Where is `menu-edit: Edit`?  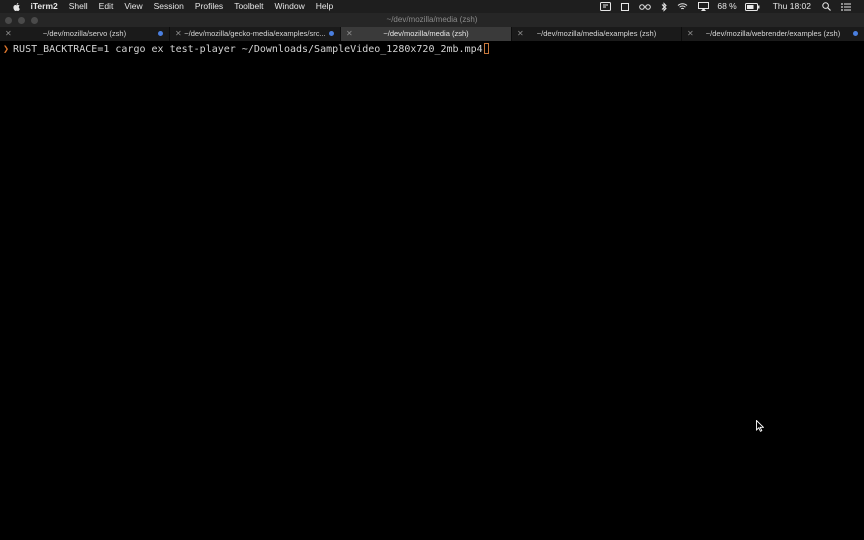 menu-edit: Edit is located at coordinates (106, 6).